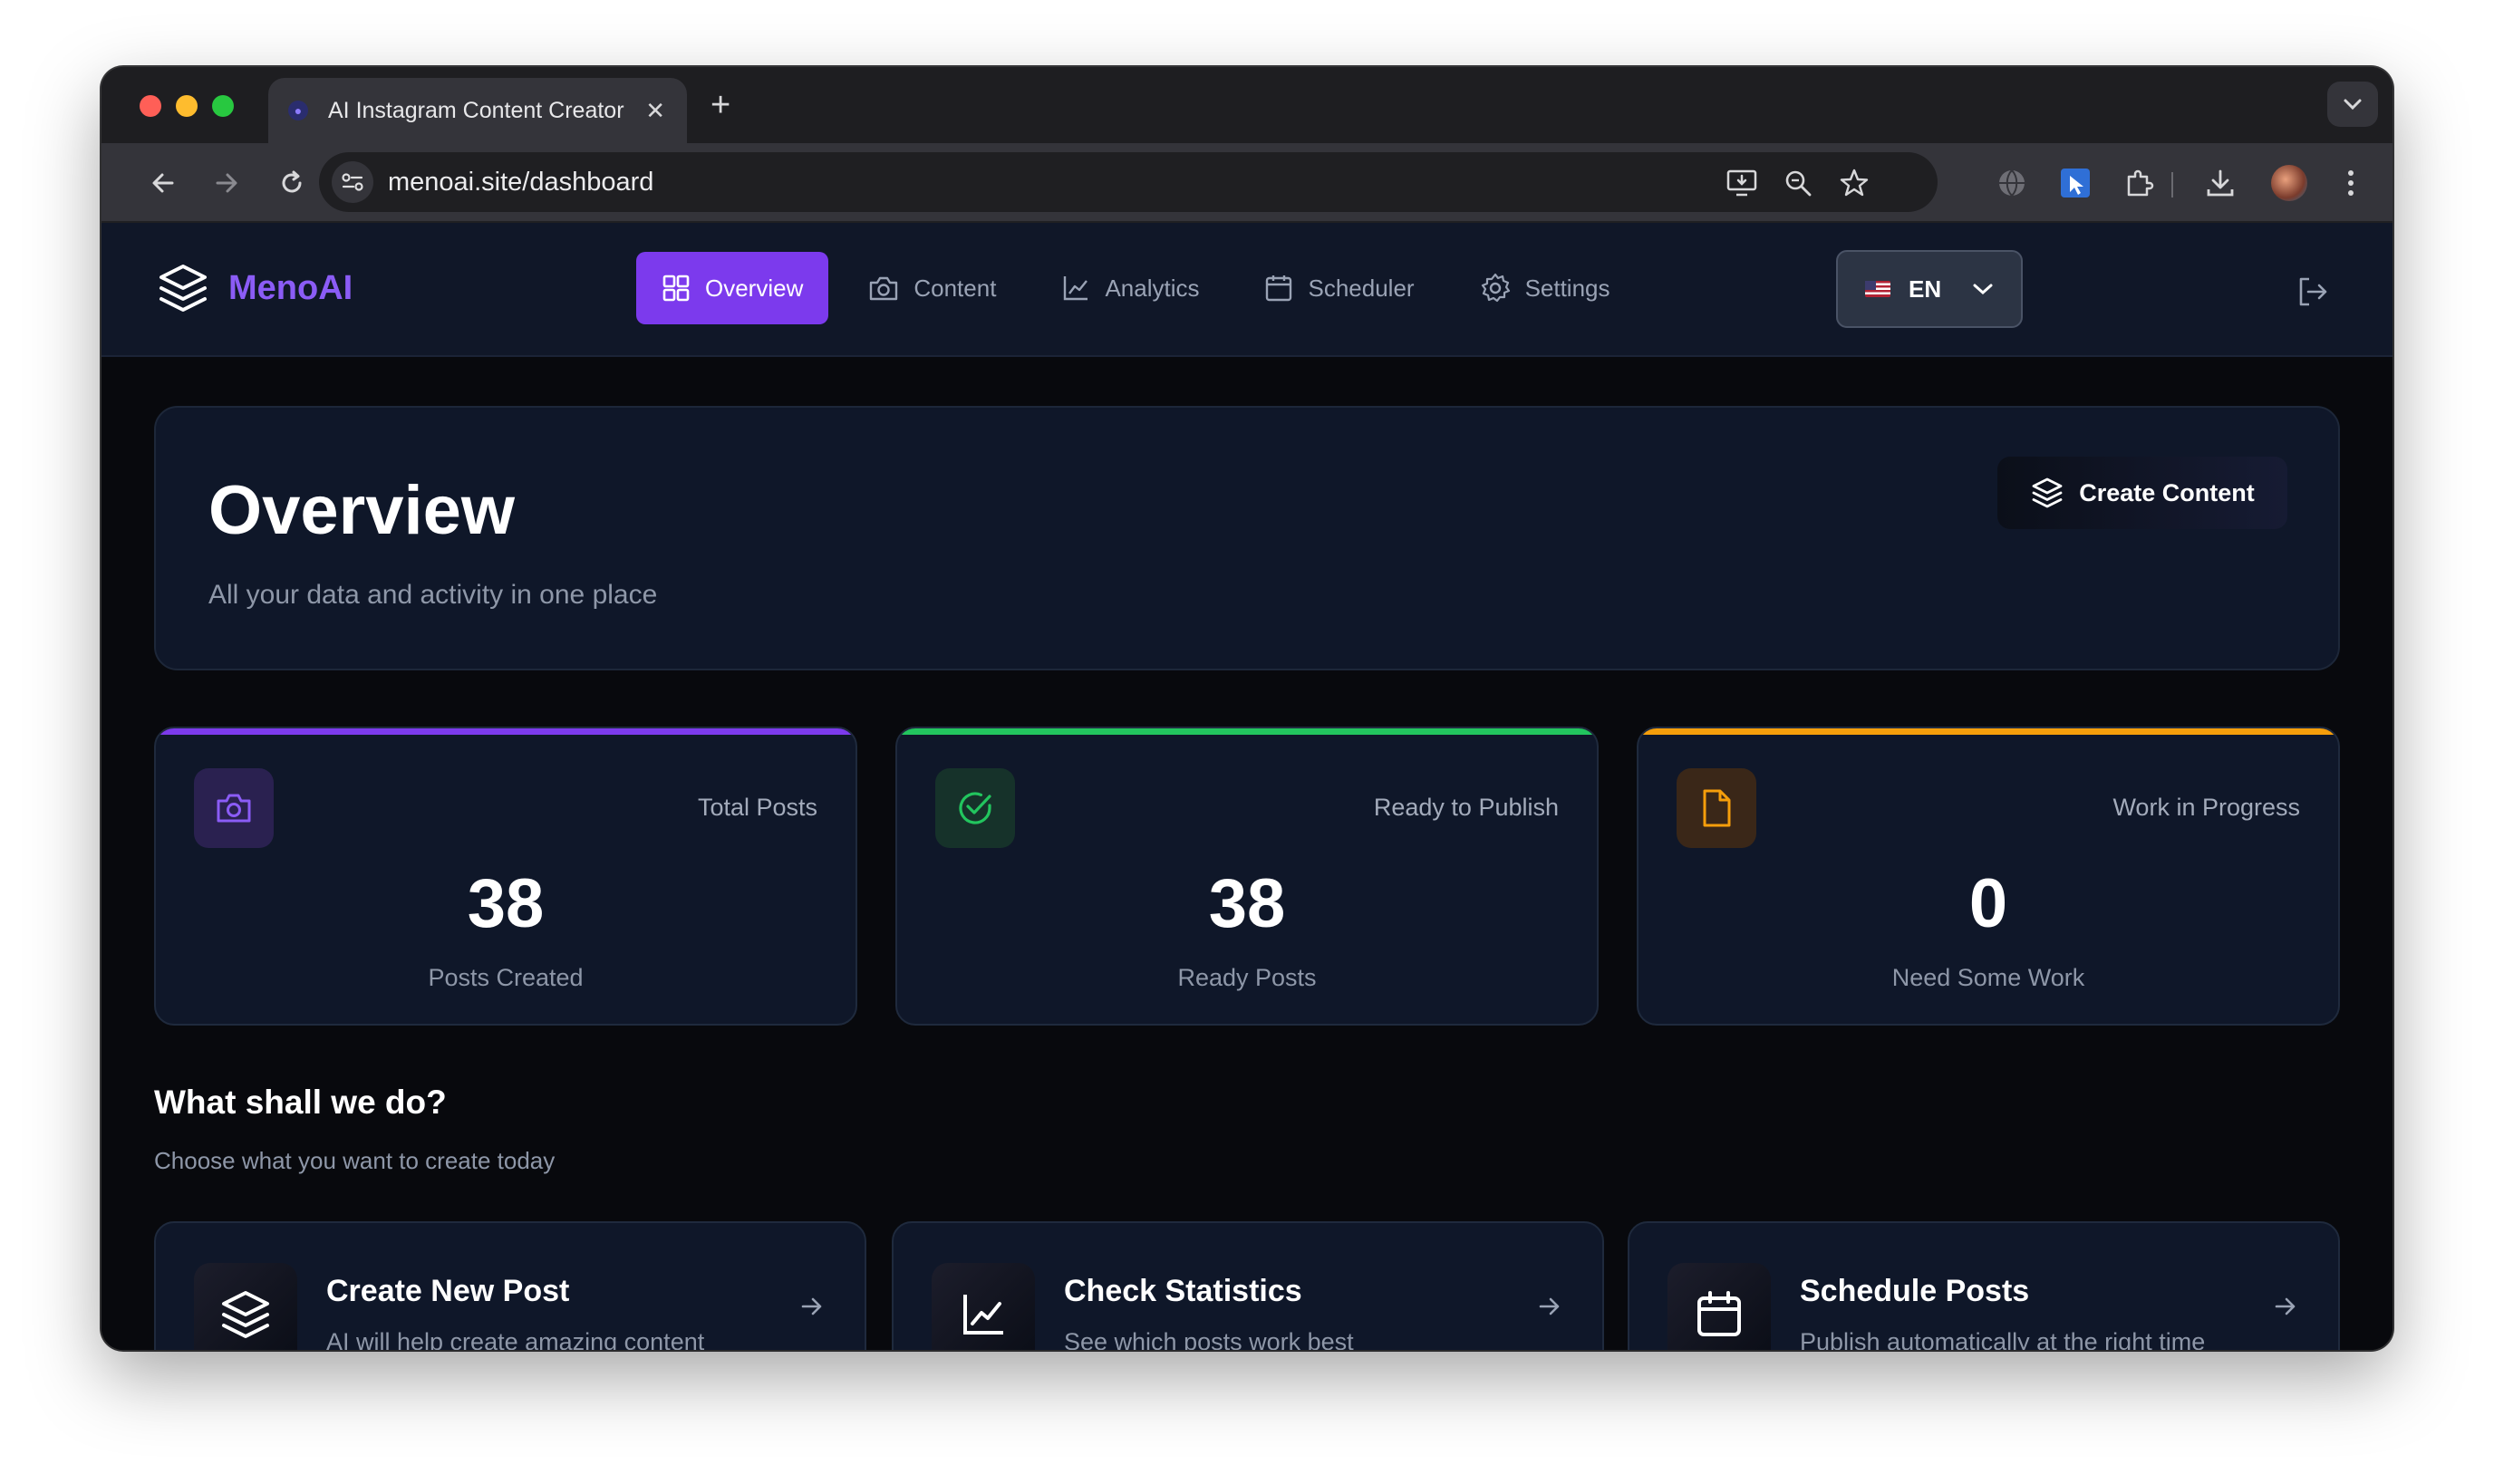  Describe the element at coordinates (1361, 288) in the screenshot. I see `nav-scheduler-label: Scheduler` at that location.